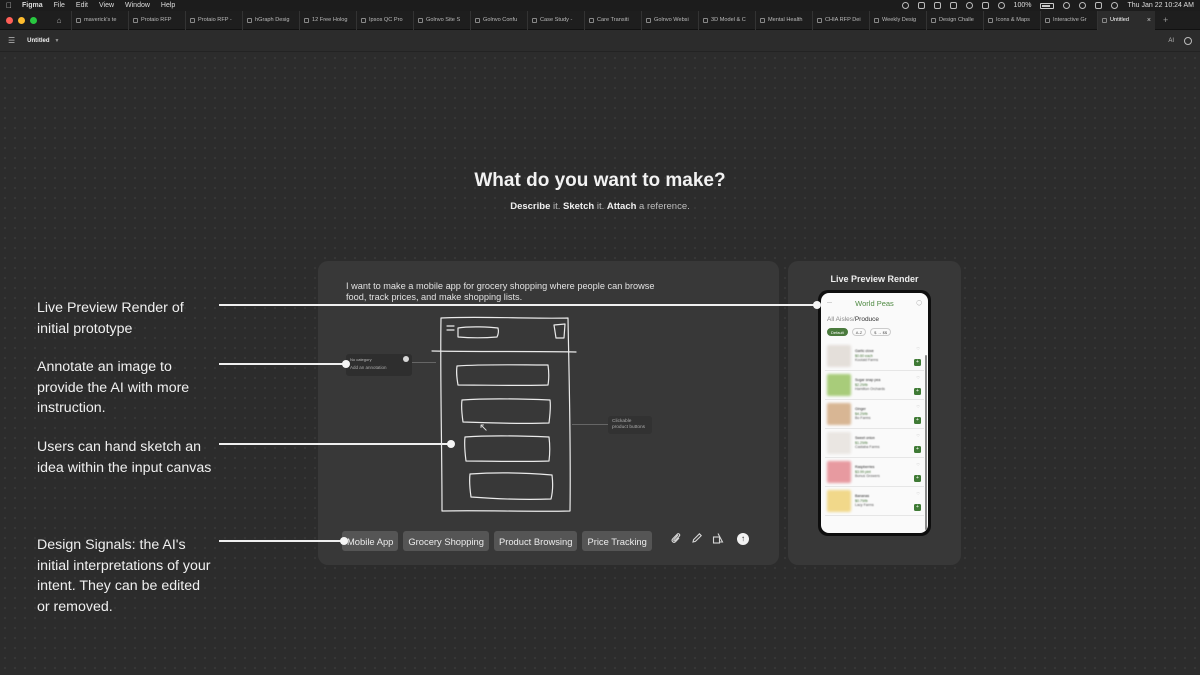 Image resolution: width=1200 pixels, height=675 pixels. Describe the element at coordinates (743, 539) in the screenshot. I see `send-button: ↑` at that location.